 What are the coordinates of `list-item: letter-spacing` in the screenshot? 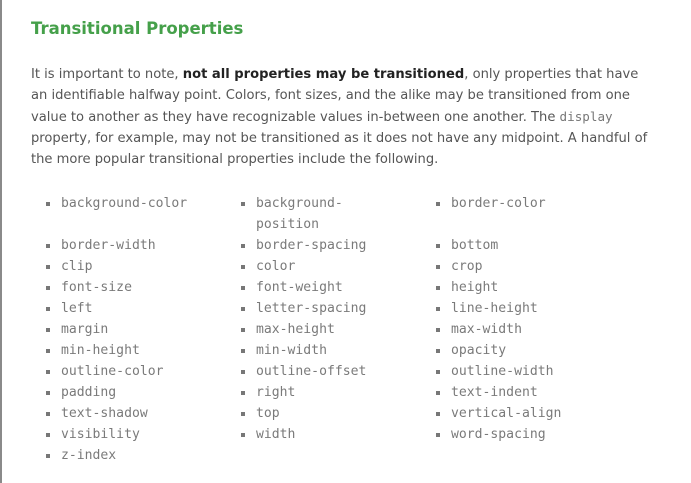 It's located at (338, 308).